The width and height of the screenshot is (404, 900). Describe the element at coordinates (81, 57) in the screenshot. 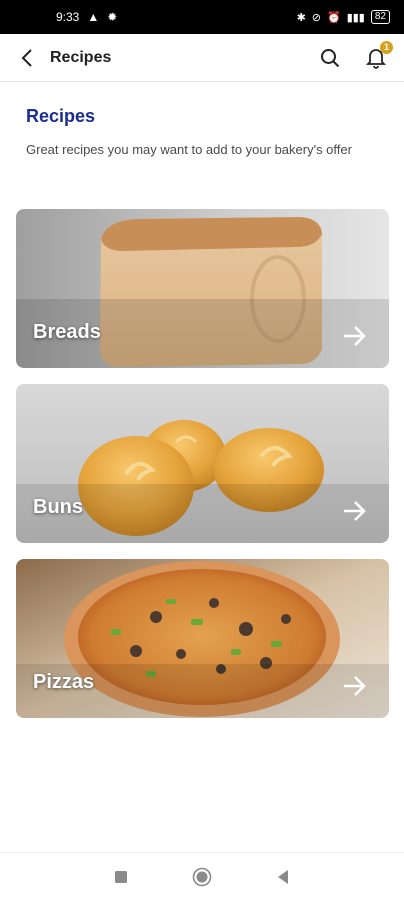

I see `app-bar-title: Recipes` at that location.